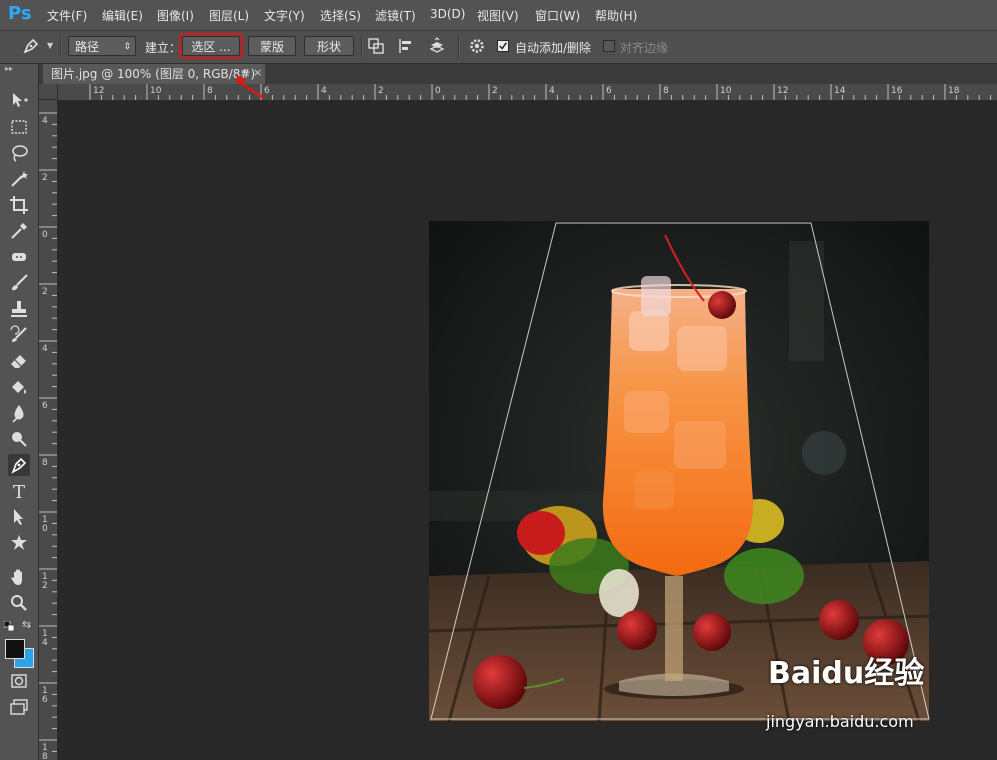 The height and width of the screenshot is (760, 997). I want to click on watermark-url: jingyan.baidu.com, so click(840, 721).